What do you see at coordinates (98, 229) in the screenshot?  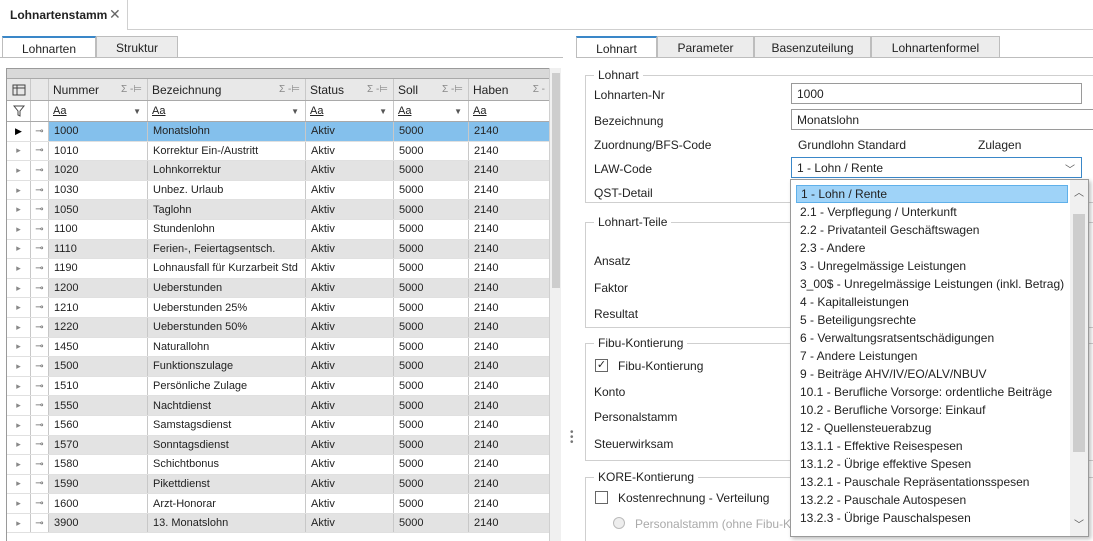 I see `cell-nummer: 1100` at bounding box center [98, 229].